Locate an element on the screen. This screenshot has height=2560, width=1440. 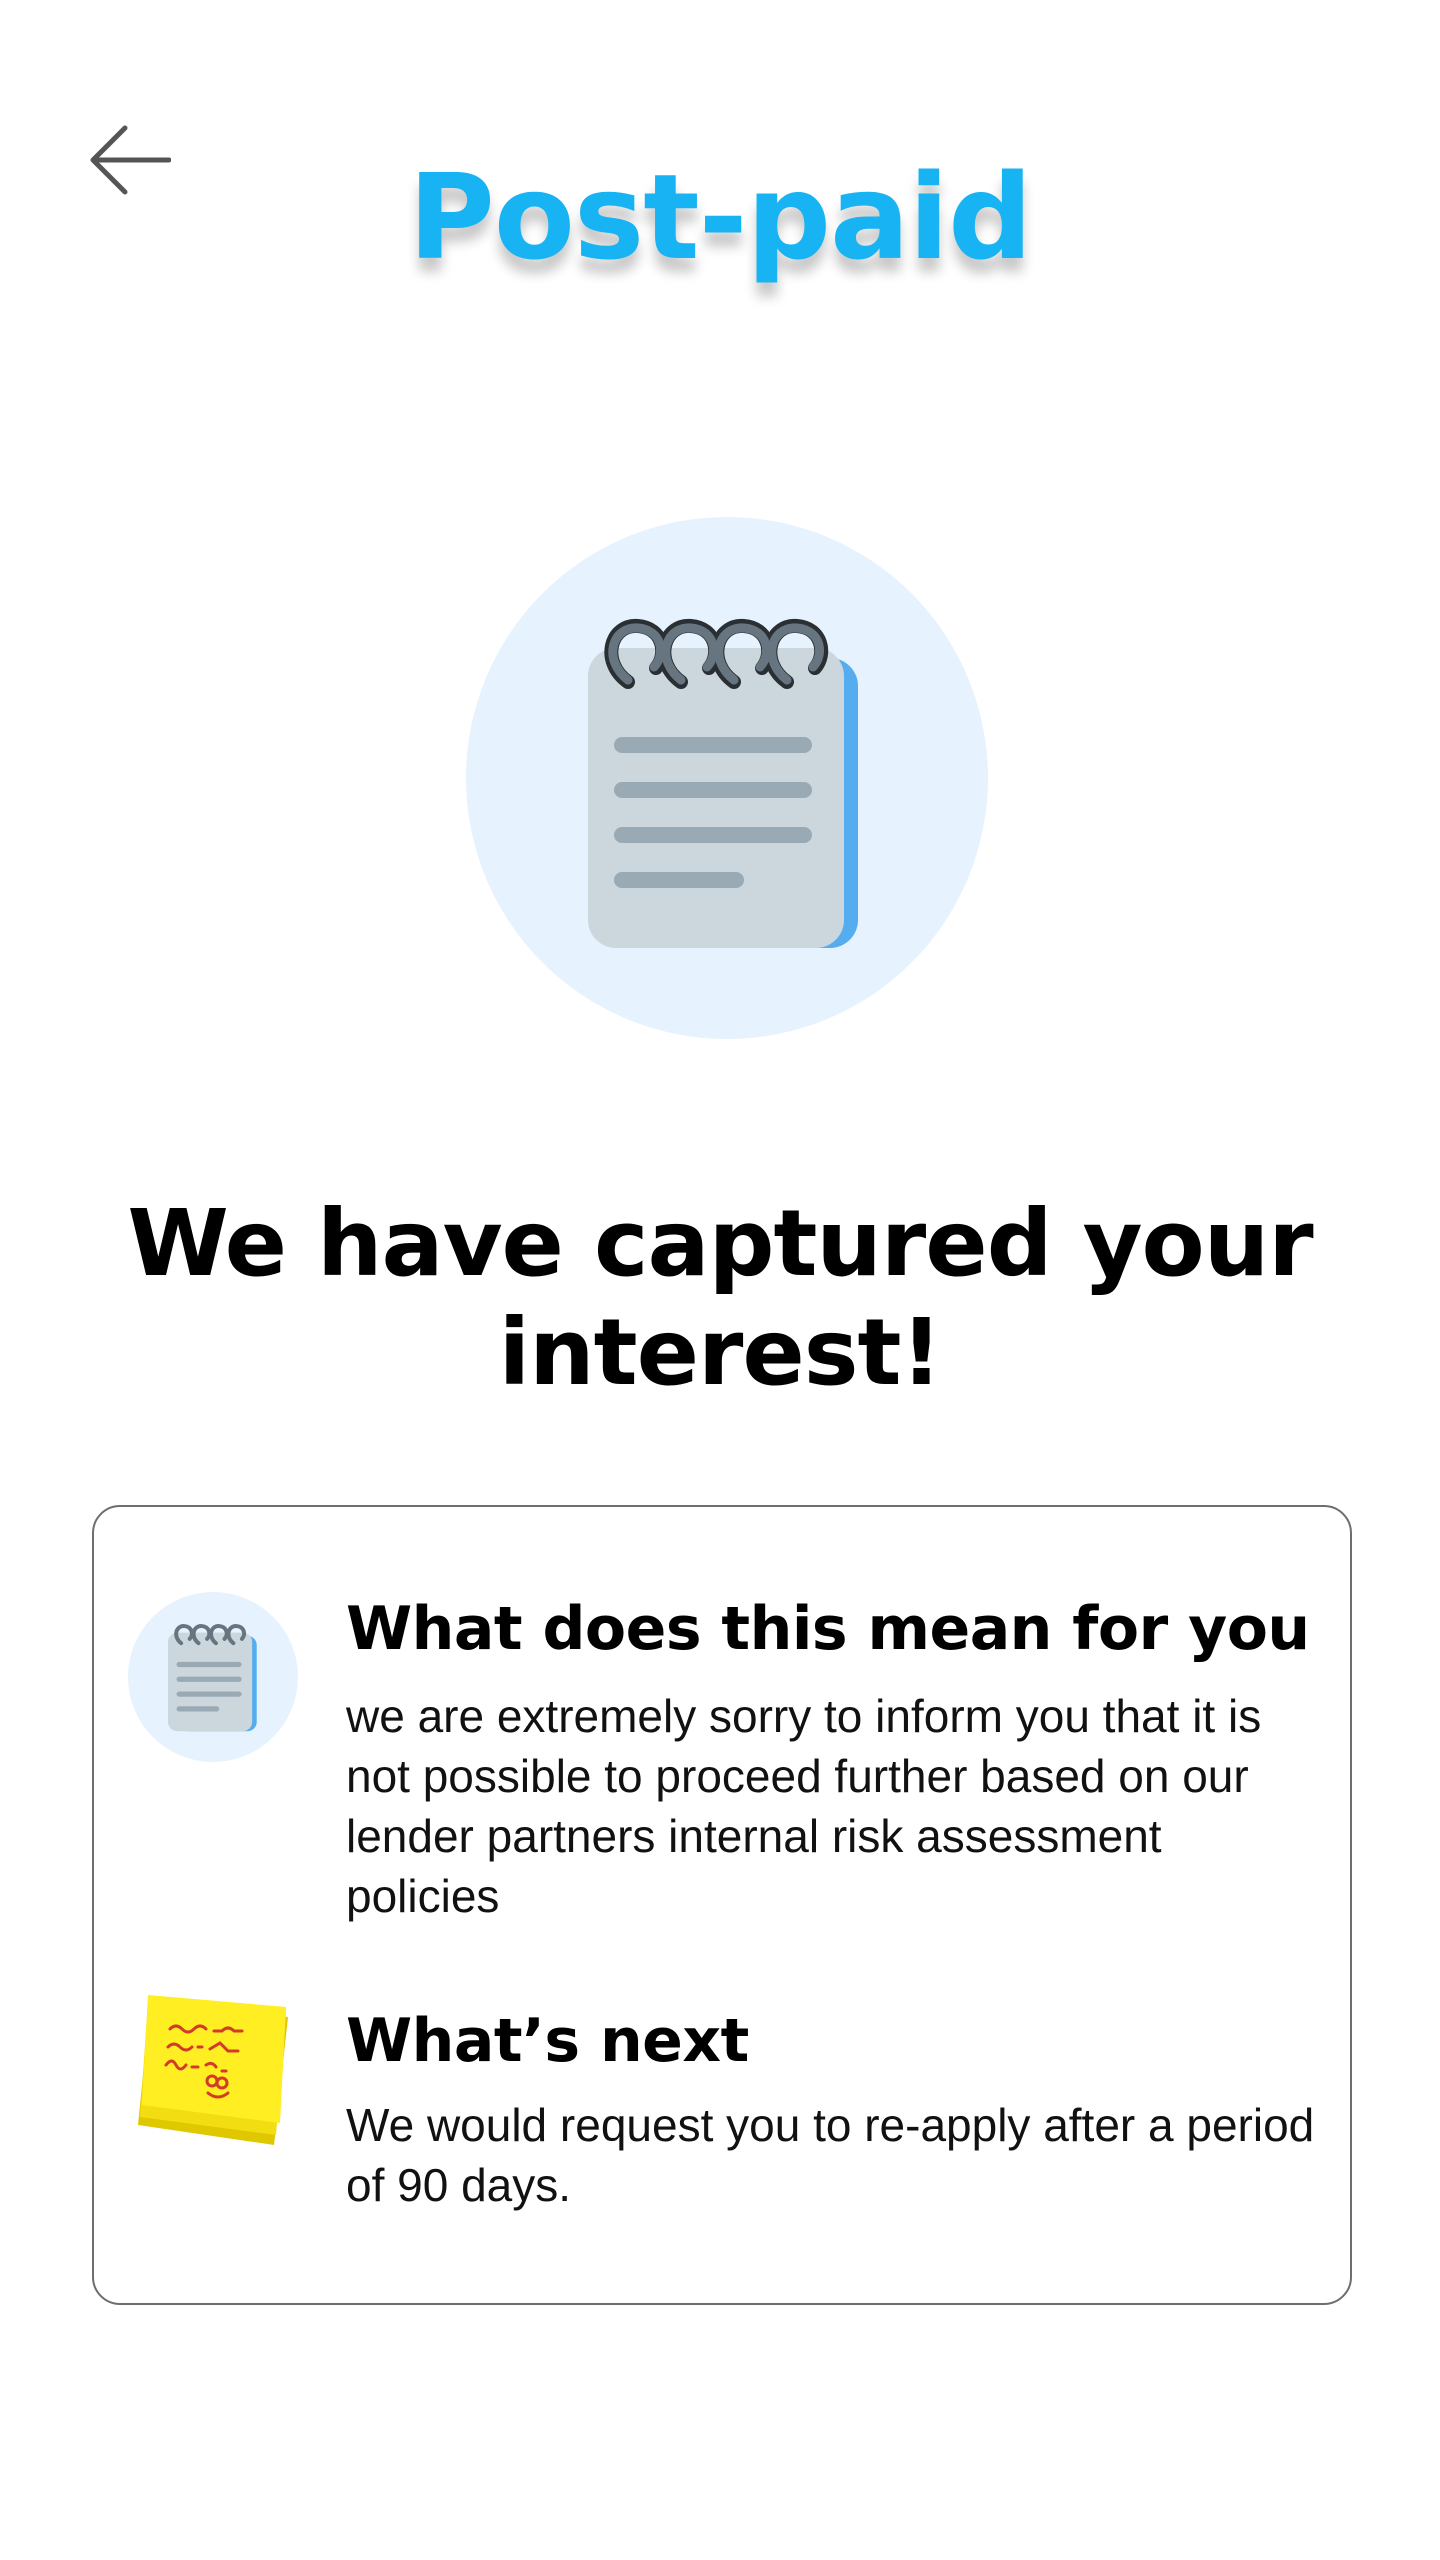
sticky-note-icon is located at coordinates (213, 2070).